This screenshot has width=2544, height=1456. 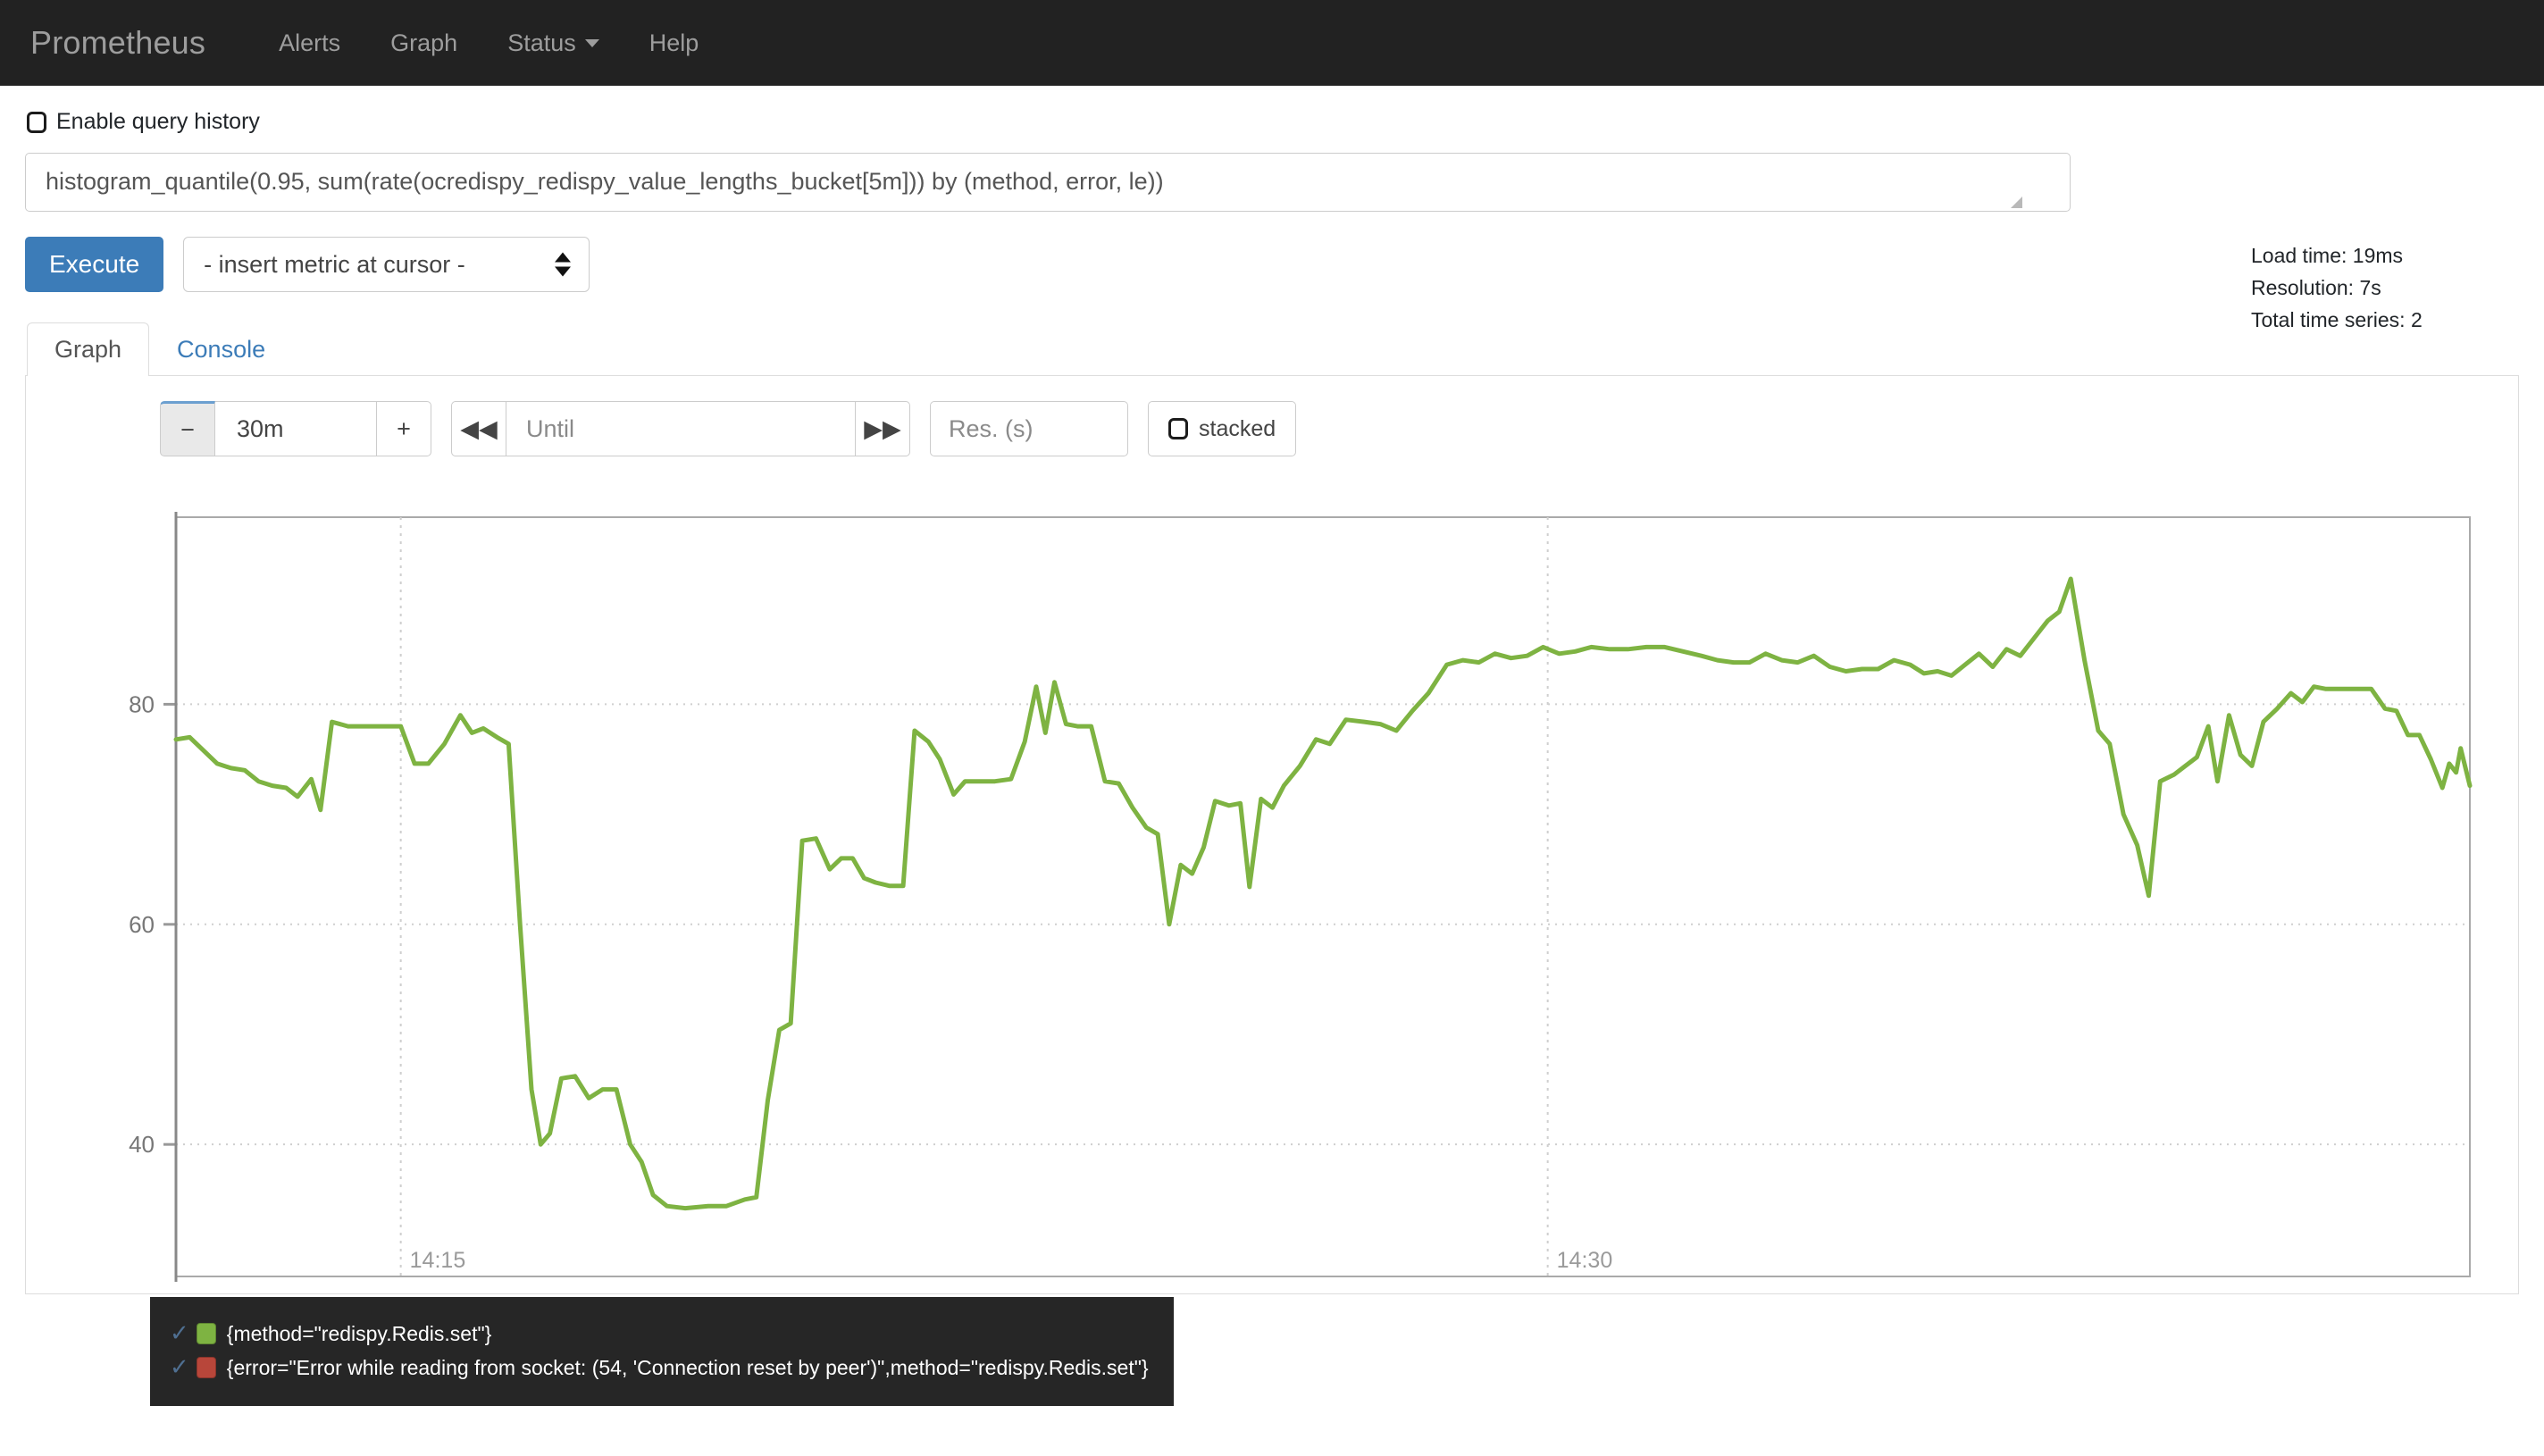 What do you see at coordinates (359, 1333) in the screenshot?
I see `legend-label: {method="redispy.Redis.set"}` at bounding box center [359, 1333].